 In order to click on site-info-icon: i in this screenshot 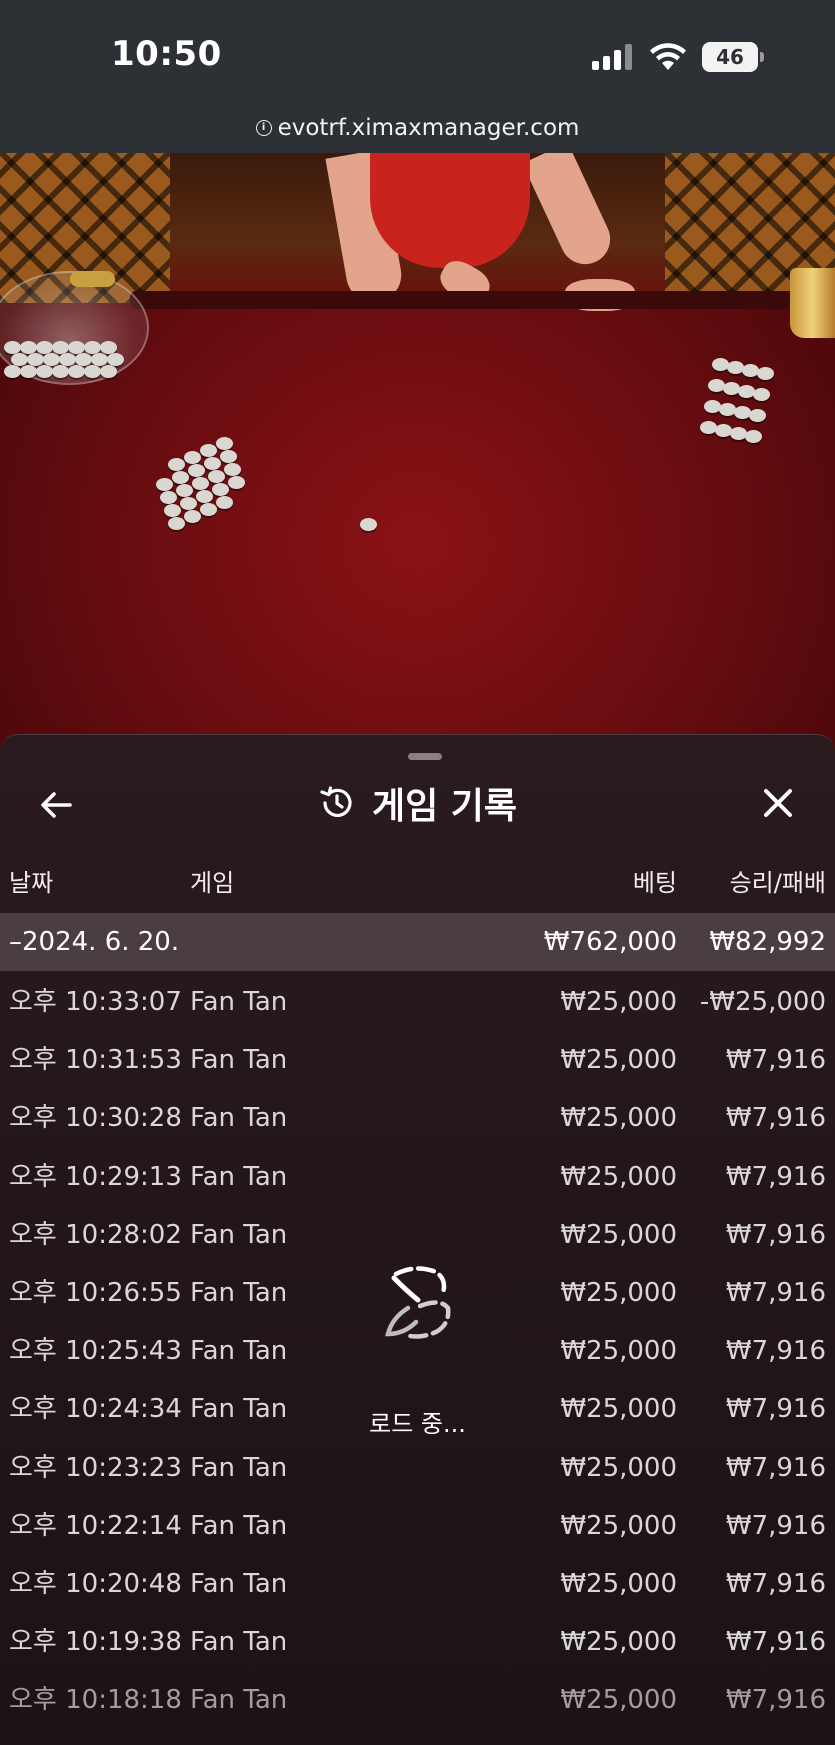, I will do `click(263, 128)`.